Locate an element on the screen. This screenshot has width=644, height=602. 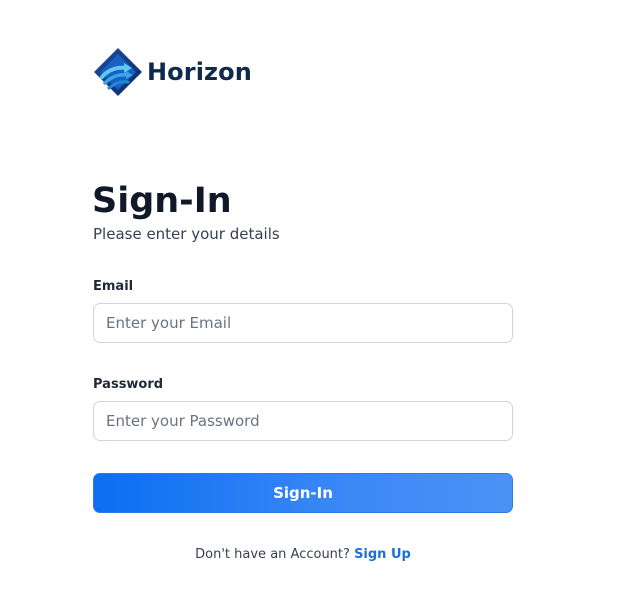
sign-in-button: Sign-In is located at coordinates (303, 493).